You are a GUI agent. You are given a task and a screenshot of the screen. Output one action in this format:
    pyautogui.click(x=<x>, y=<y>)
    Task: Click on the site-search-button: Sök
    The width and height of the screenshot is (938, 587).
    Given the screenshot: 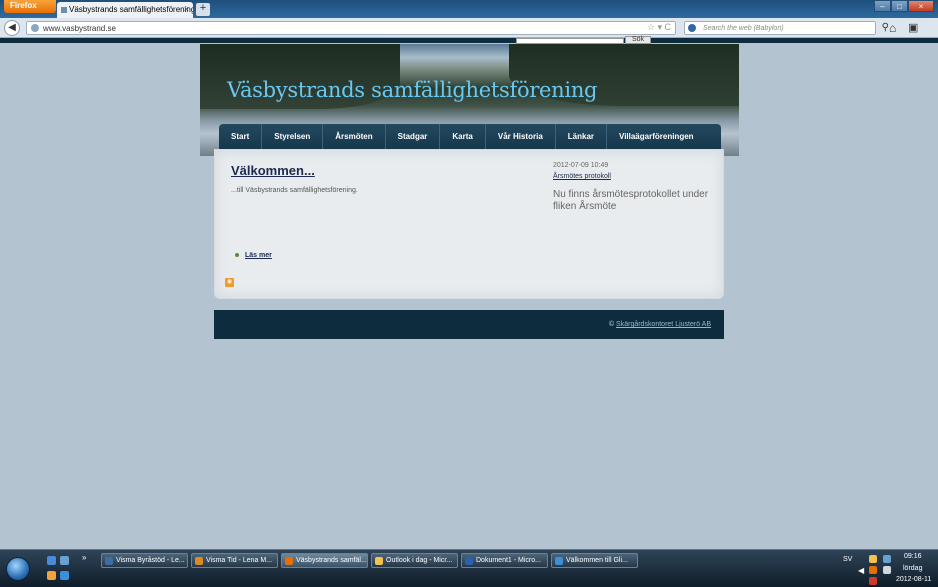 What is the action you would take?
    pyautogui.click(x=638, y=40)
    